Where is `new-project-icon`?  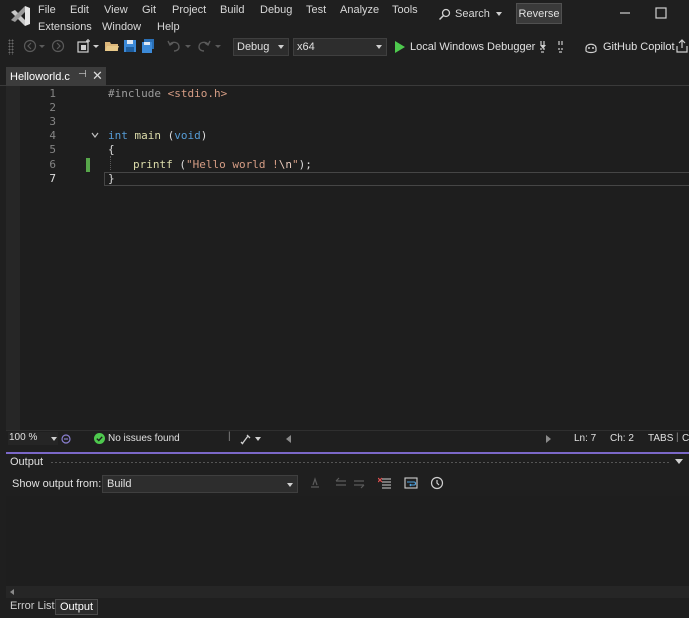
new-project-icon is located at coordinates (84, 46).